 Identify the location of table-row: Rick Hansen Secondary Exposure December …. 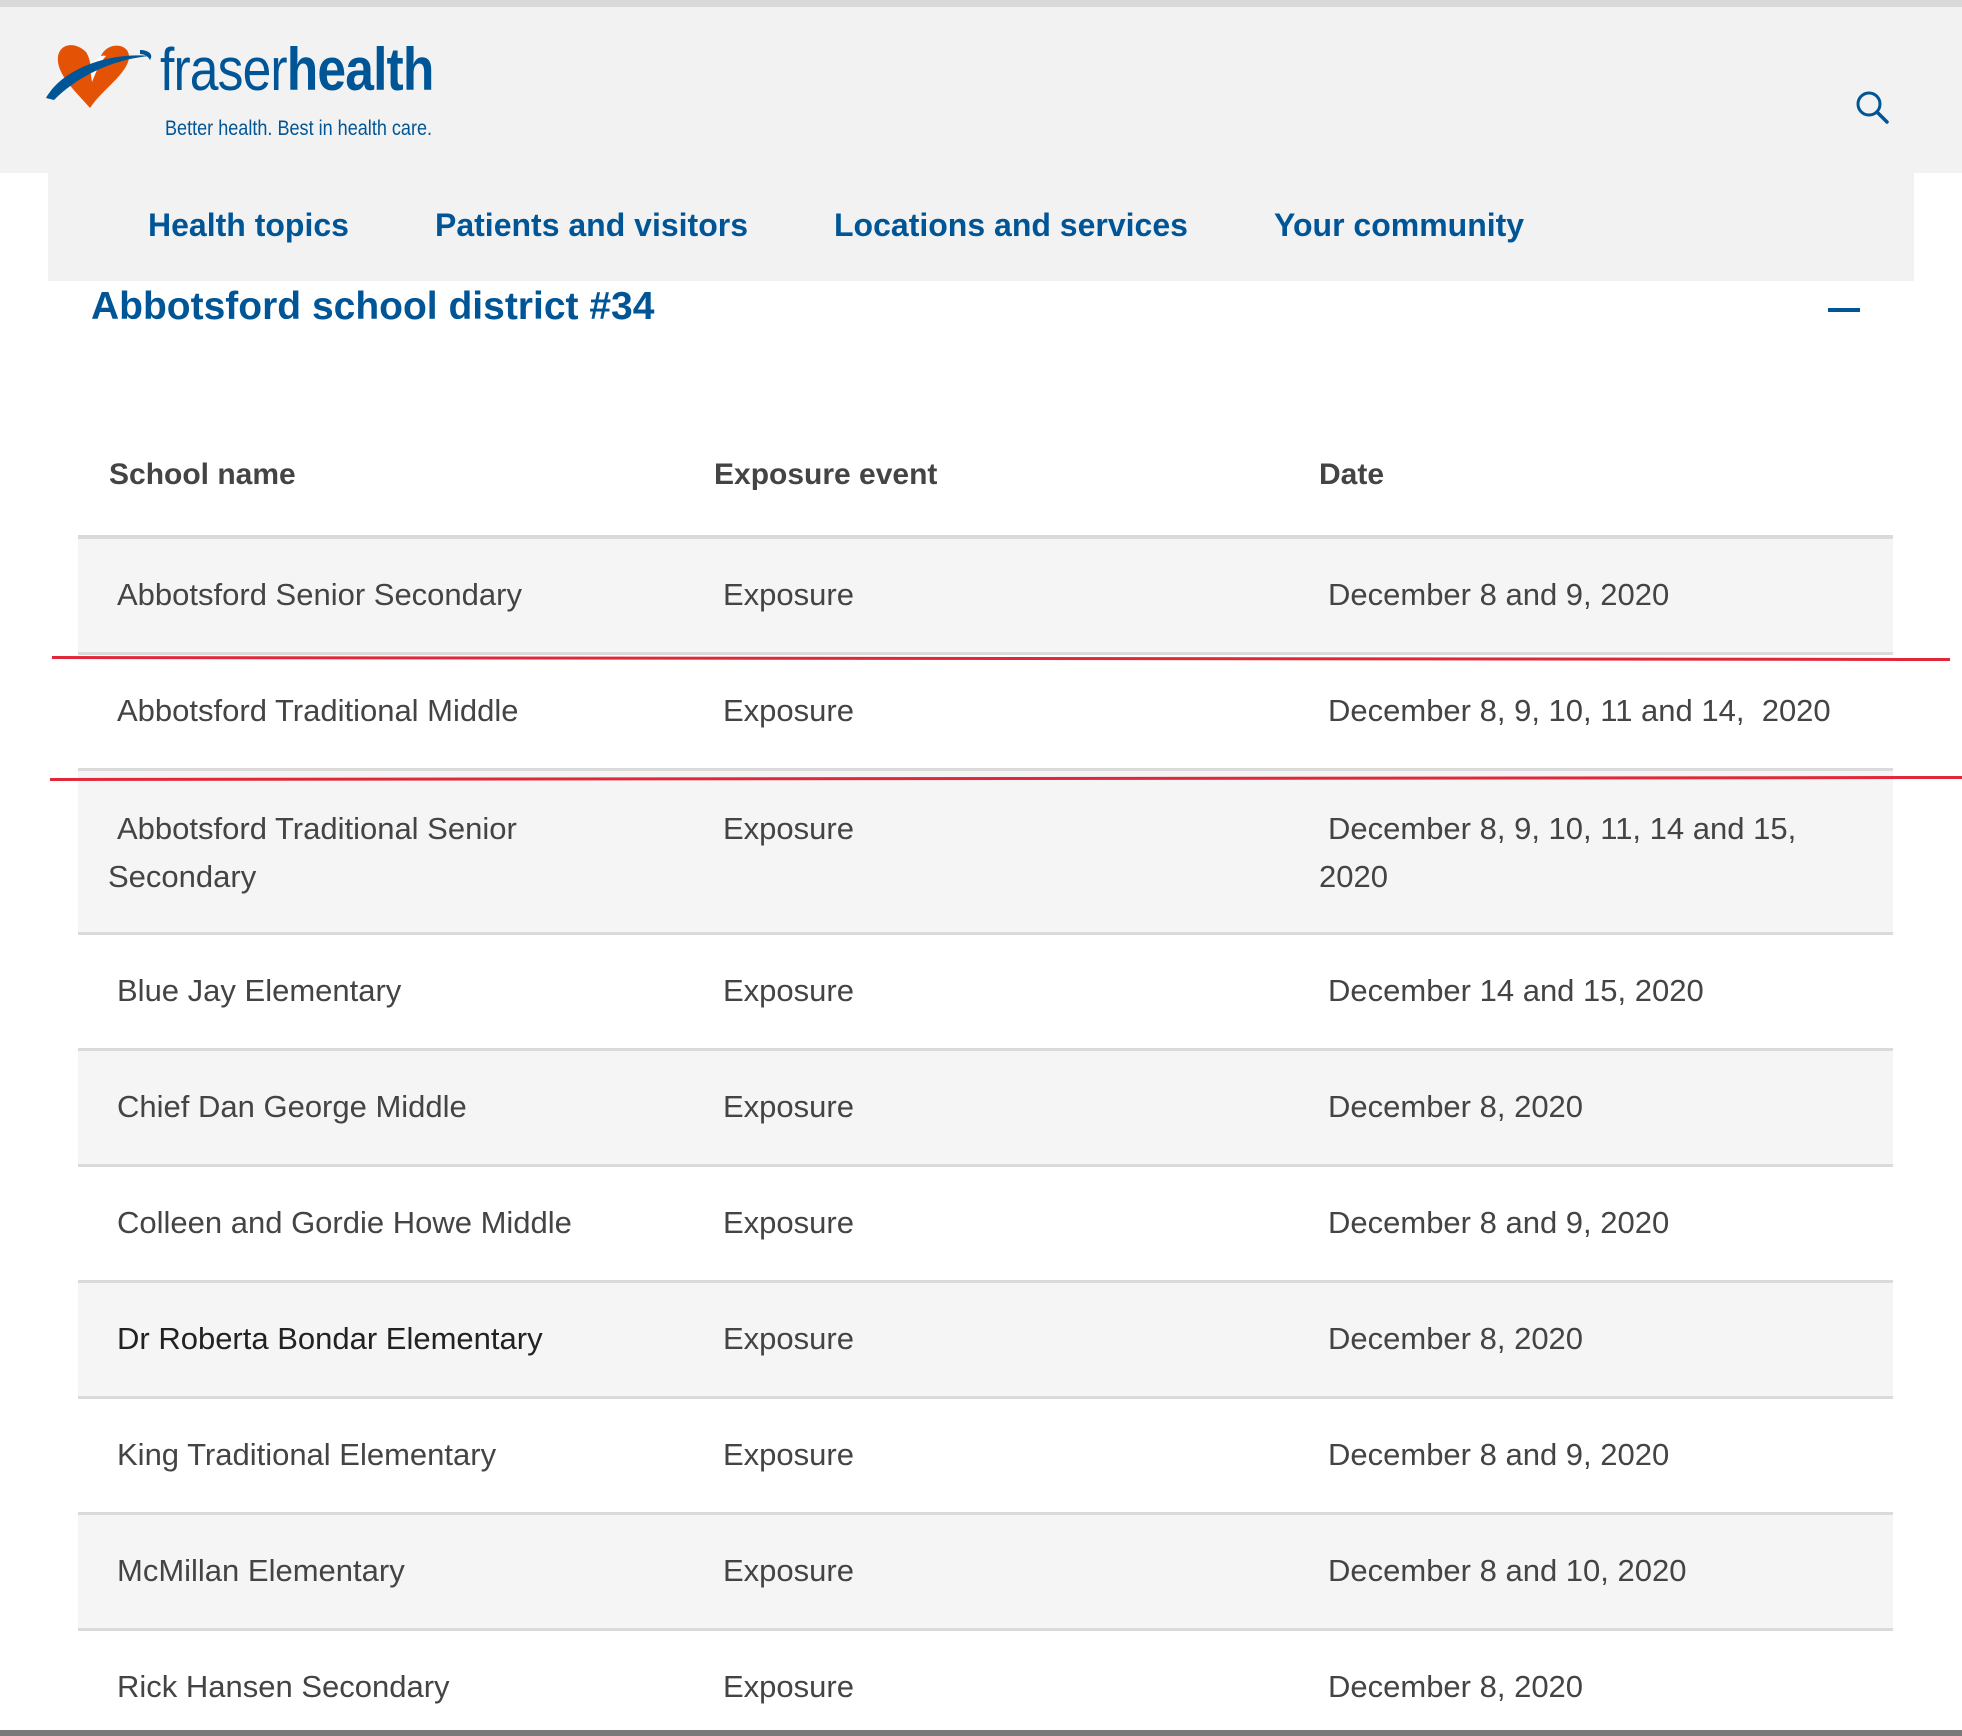
(985, 1683).